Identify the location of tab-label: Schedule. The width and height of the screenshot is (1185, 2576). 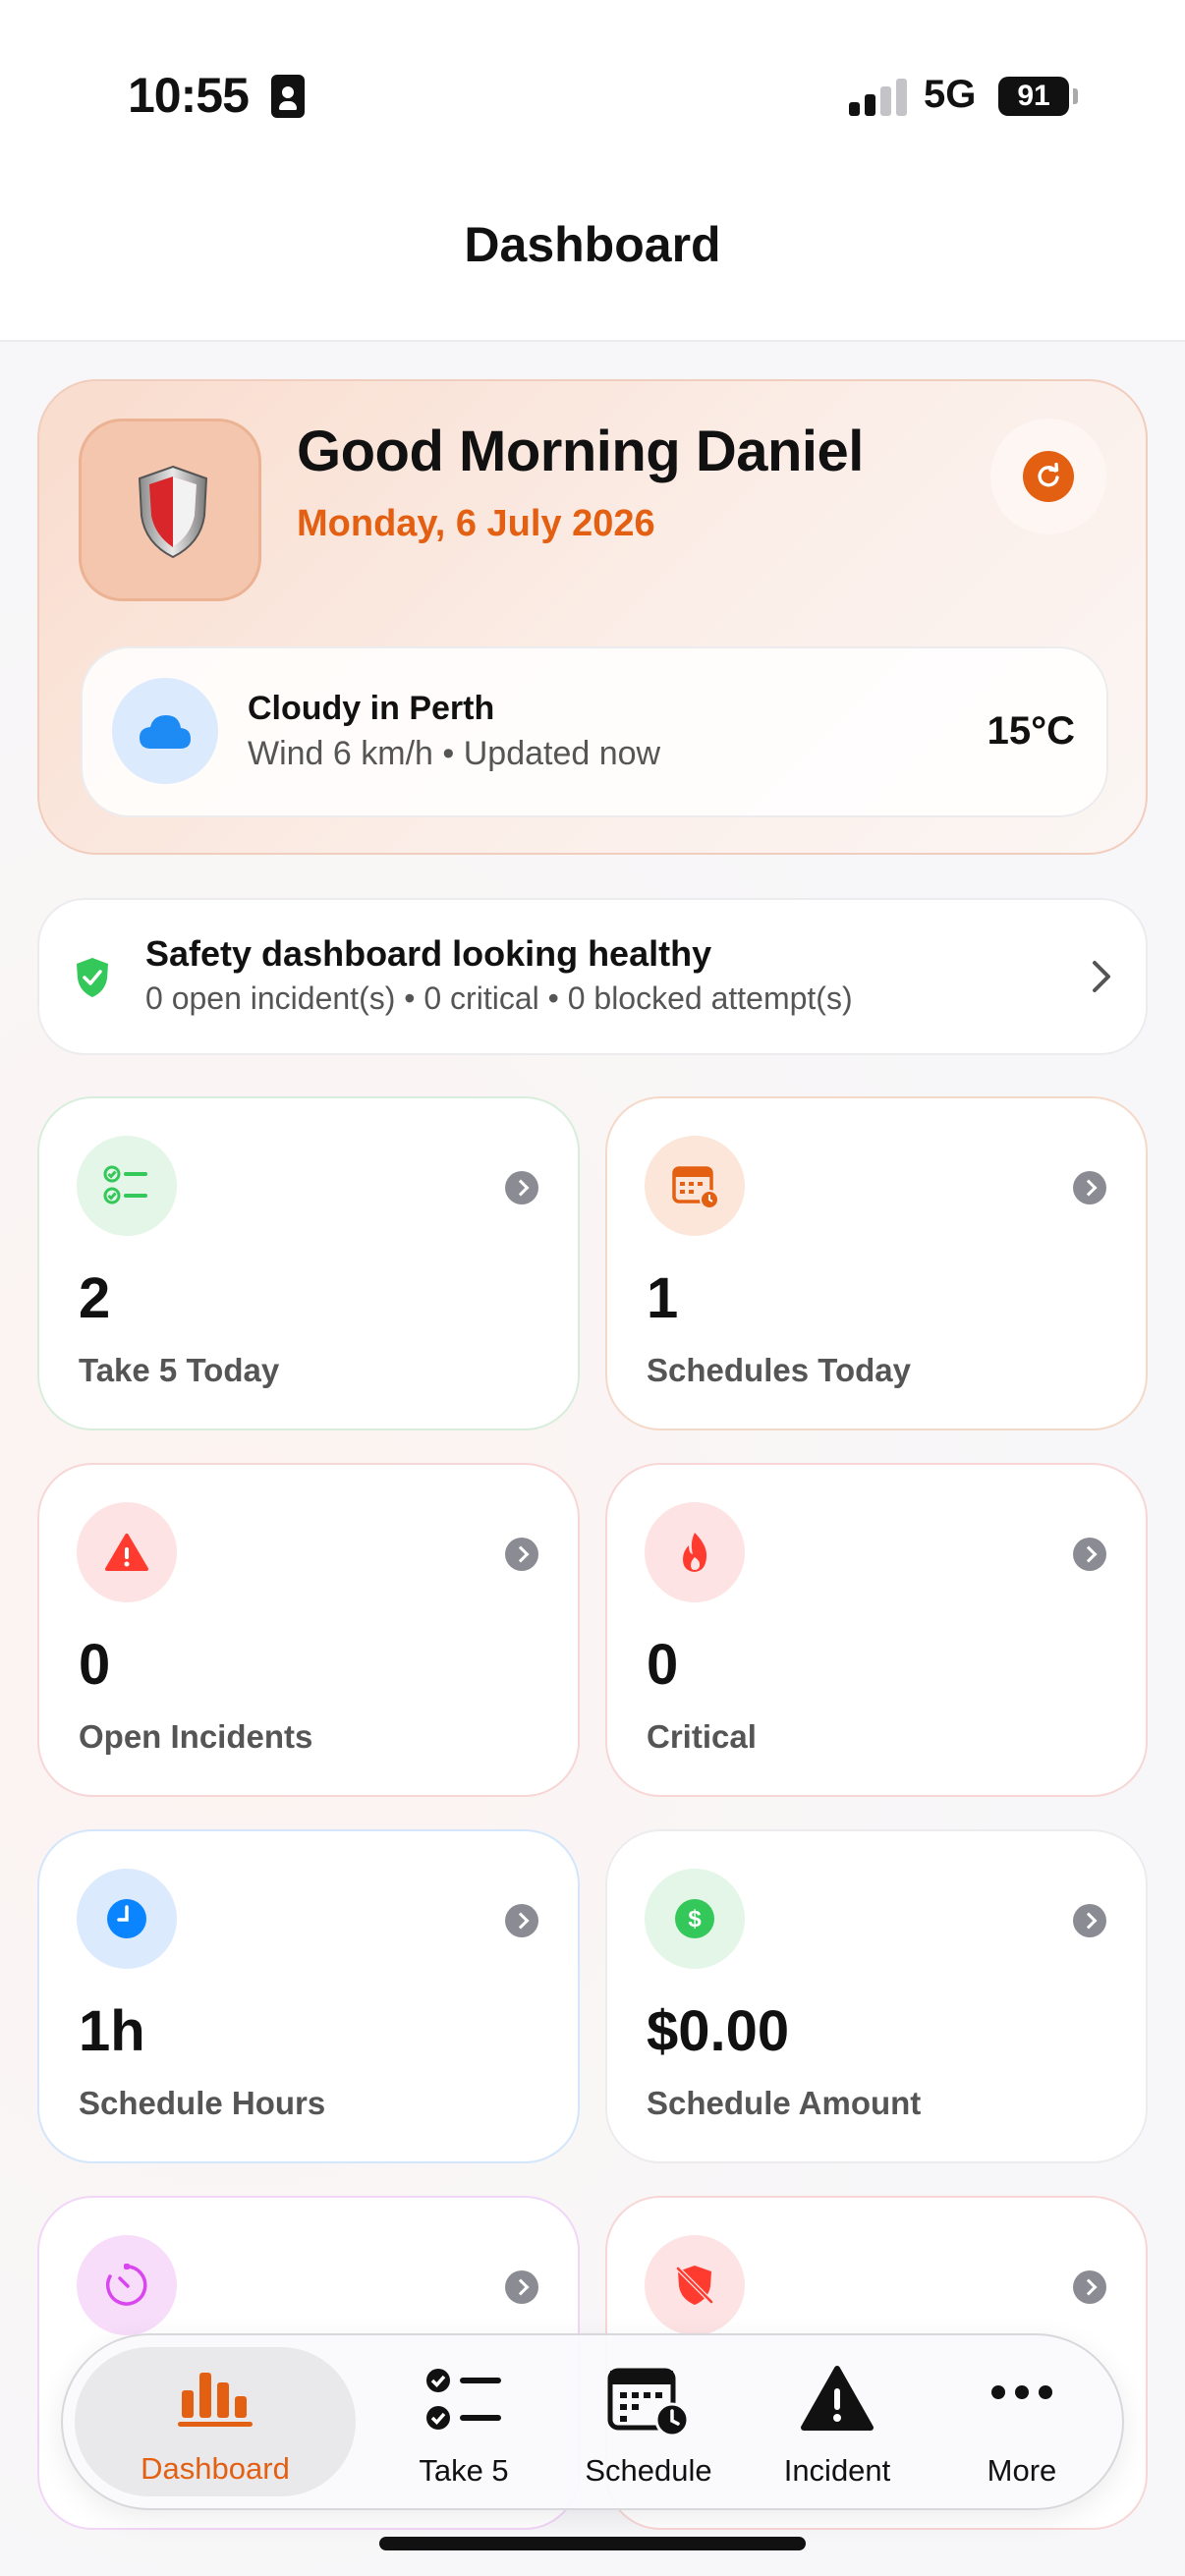
(649, 2470).